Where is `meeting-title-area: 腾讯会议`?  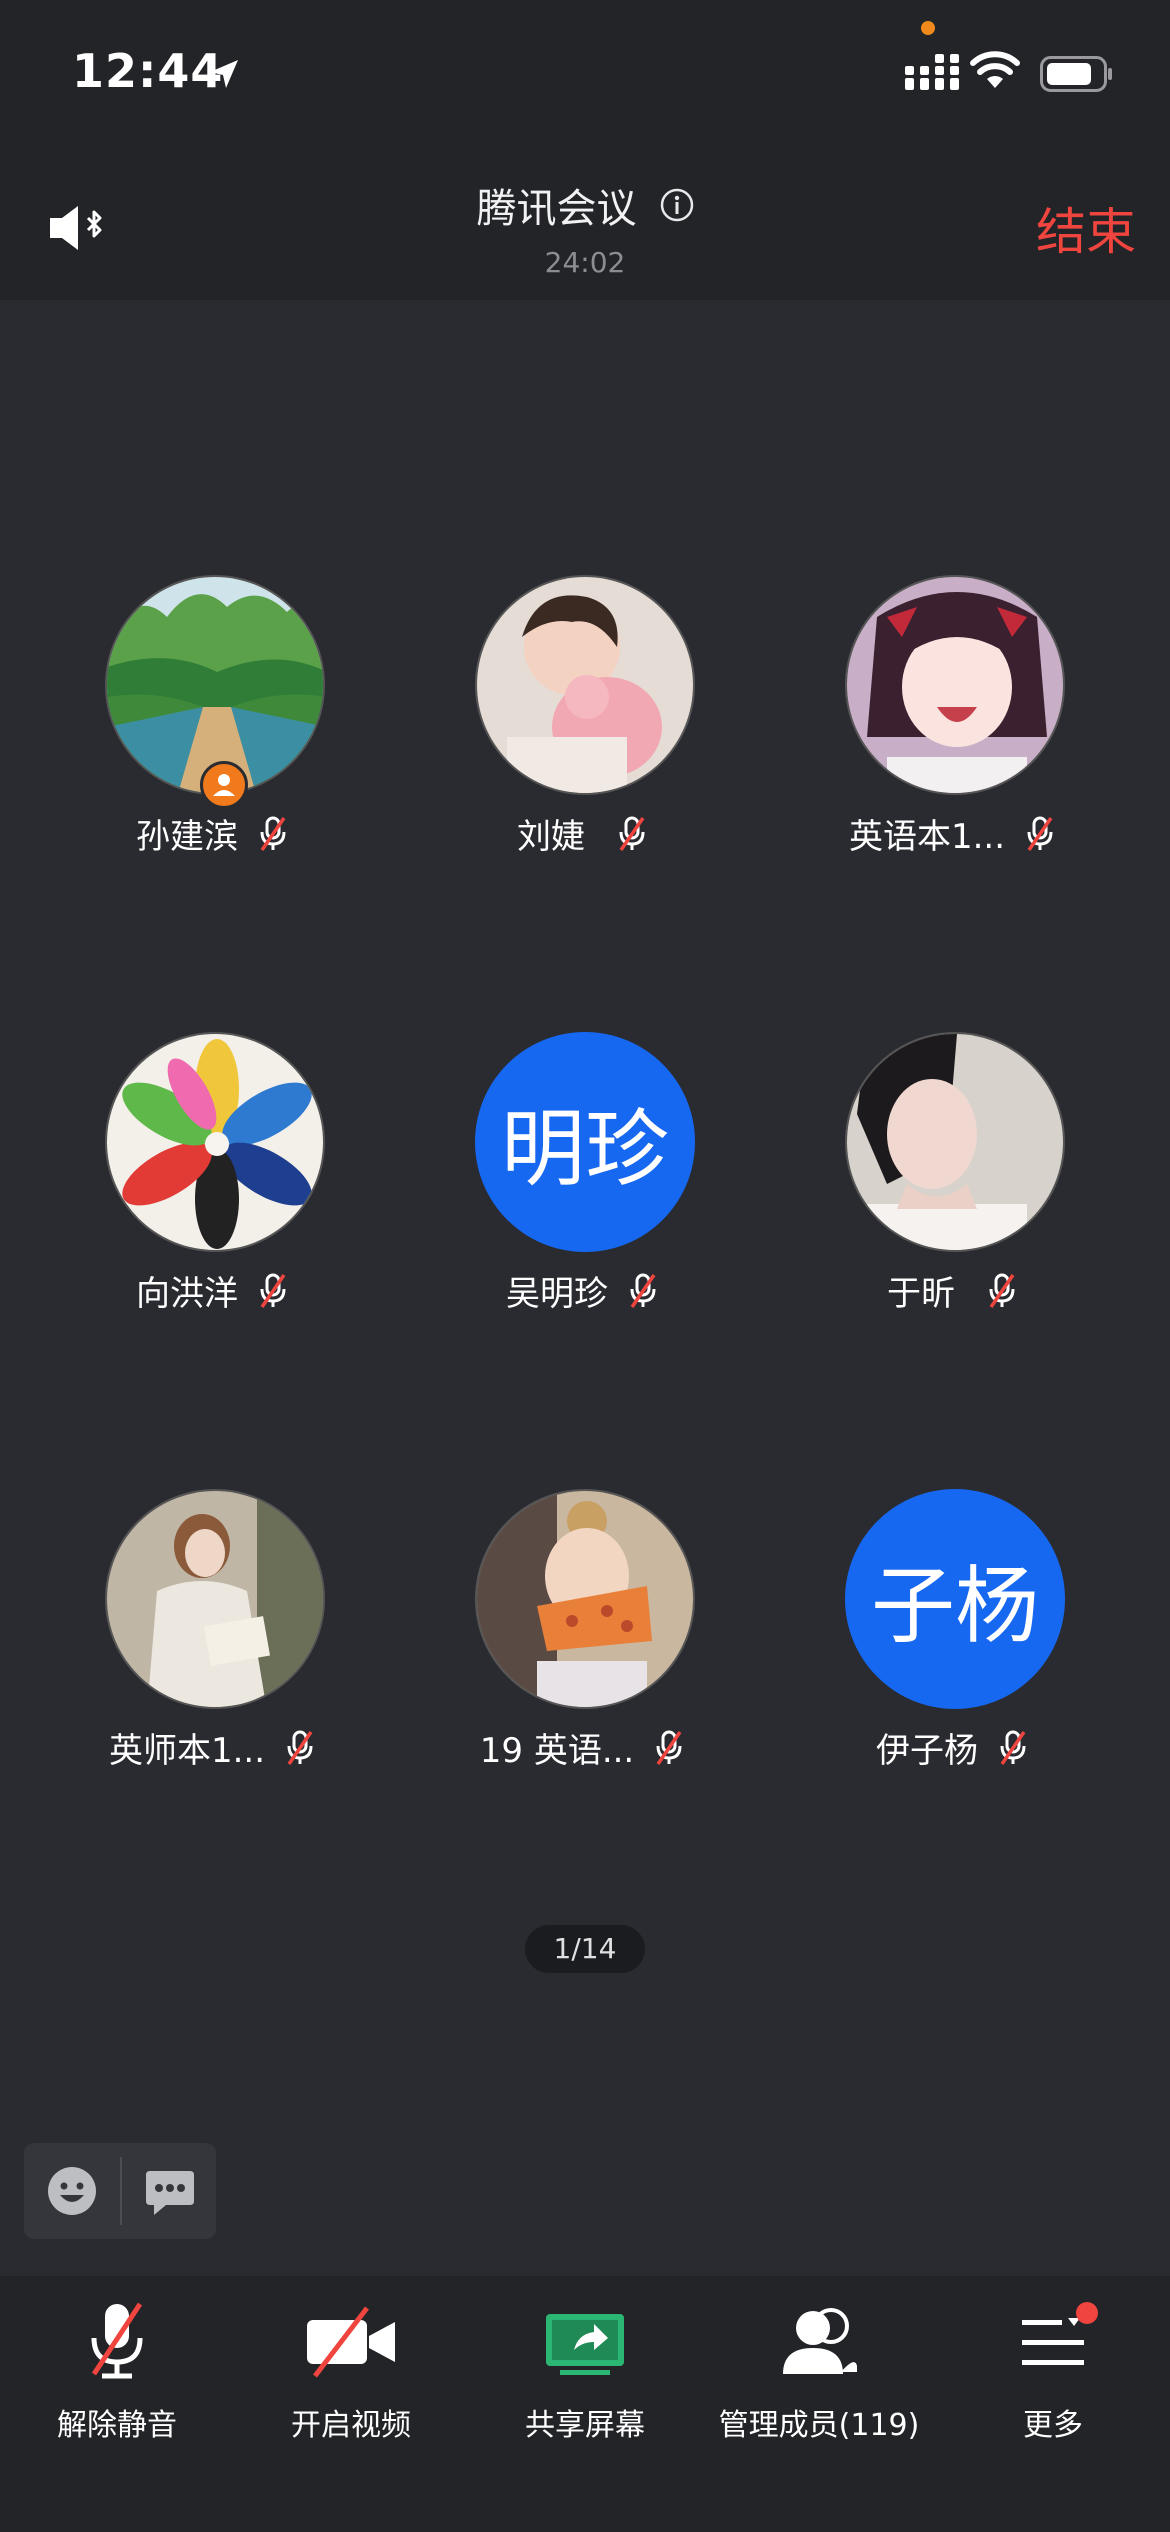 meeting-title-area: 腾讯会议 is located at coordinates (585, 205).